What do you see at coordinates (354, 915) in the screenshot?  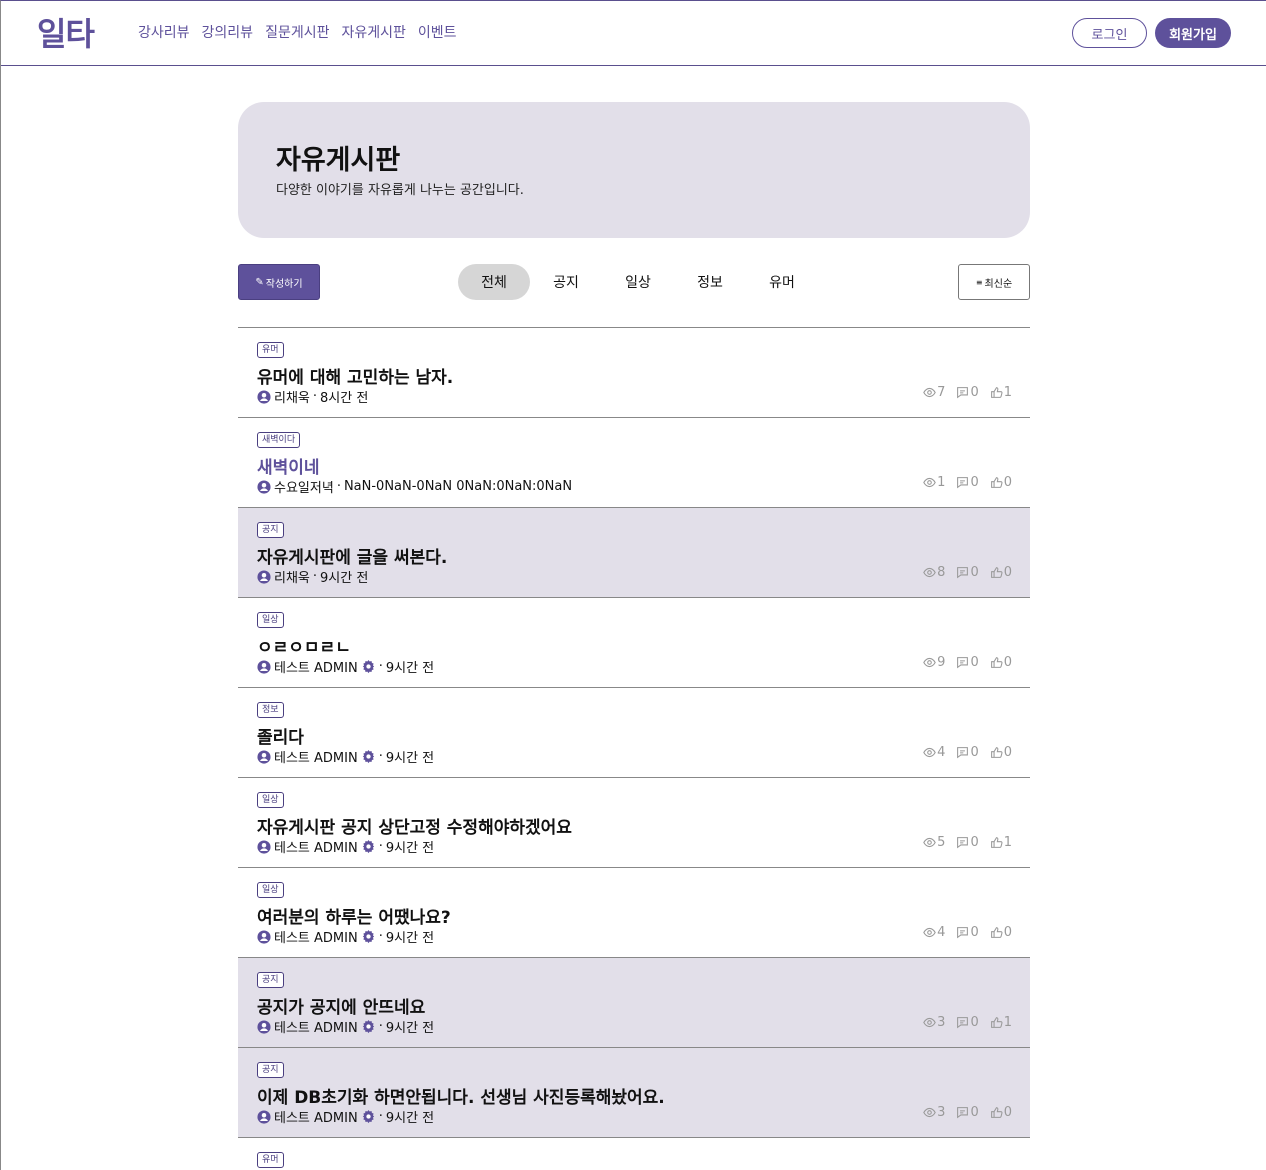 I see `post-title: 여러분의 하루는 어땠나요?` at bounding box center [354, 915].